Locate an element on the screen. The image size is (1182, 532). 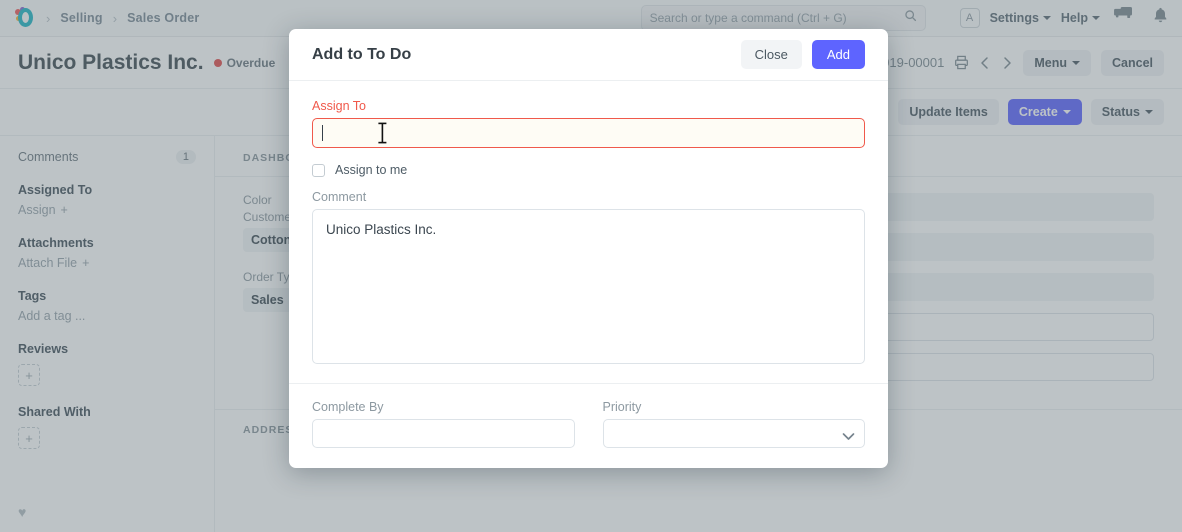
priority-field: Priority is located at coordinates (733, 424).